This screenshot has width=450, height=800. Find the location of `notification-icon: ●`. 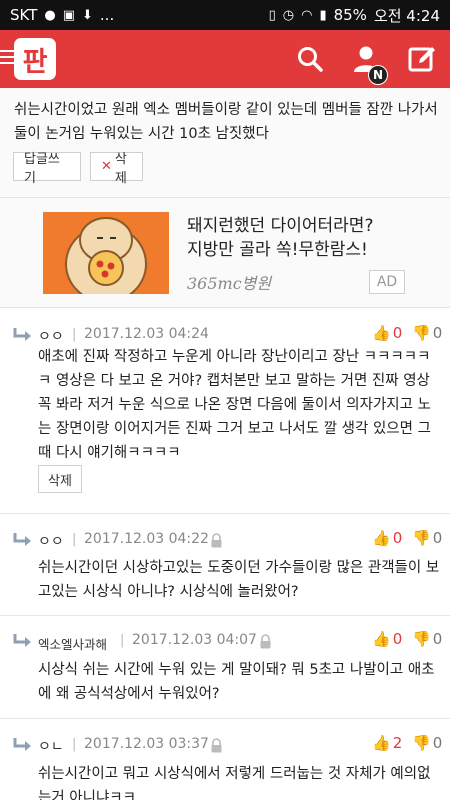

notification-icon: ● is located at coordinates (50, 15).